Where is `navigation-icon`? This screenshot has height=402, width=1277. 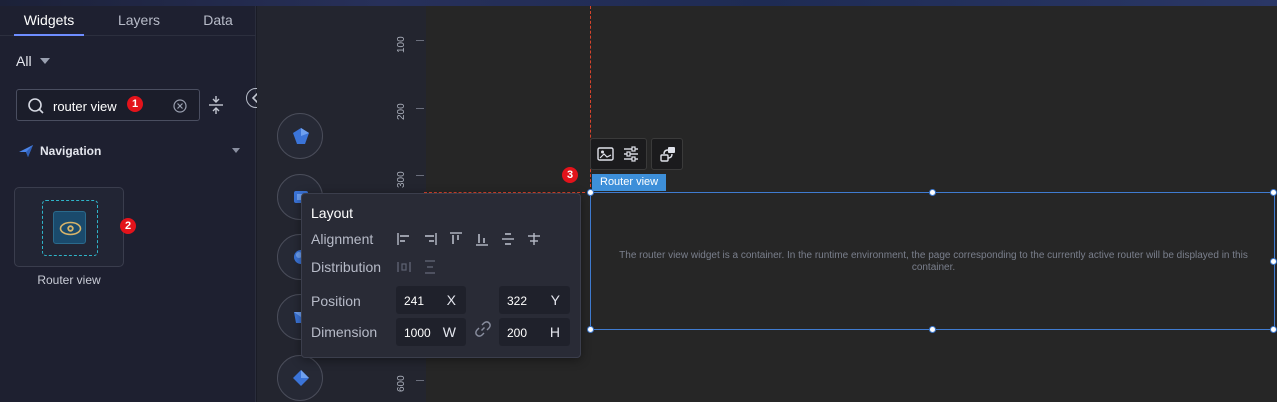
navigation-icon is located at coordinates (26, 151).